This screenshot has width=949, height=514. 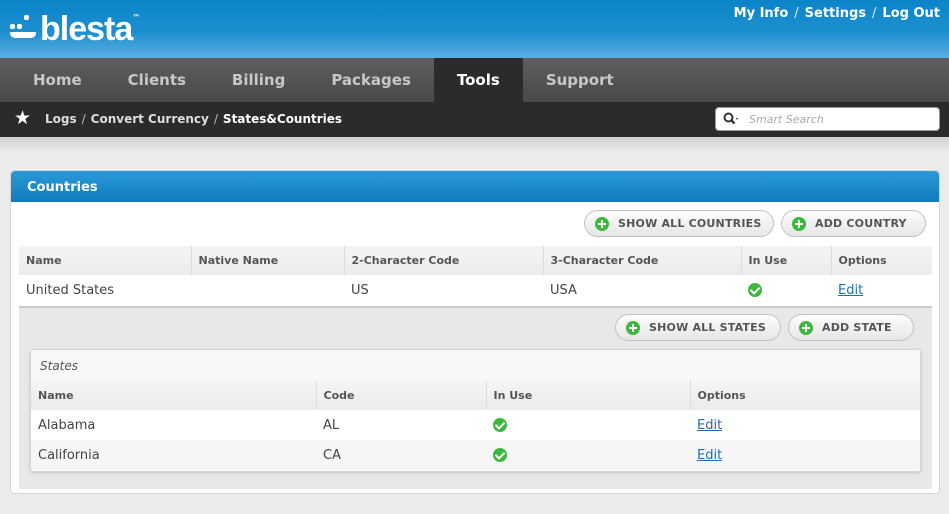 What do you see at coordinates (474, 29) in the screenshot?
I see `app-header: blesta ™ My Info / Settings / Log Out` at bounding box center [474, 29].